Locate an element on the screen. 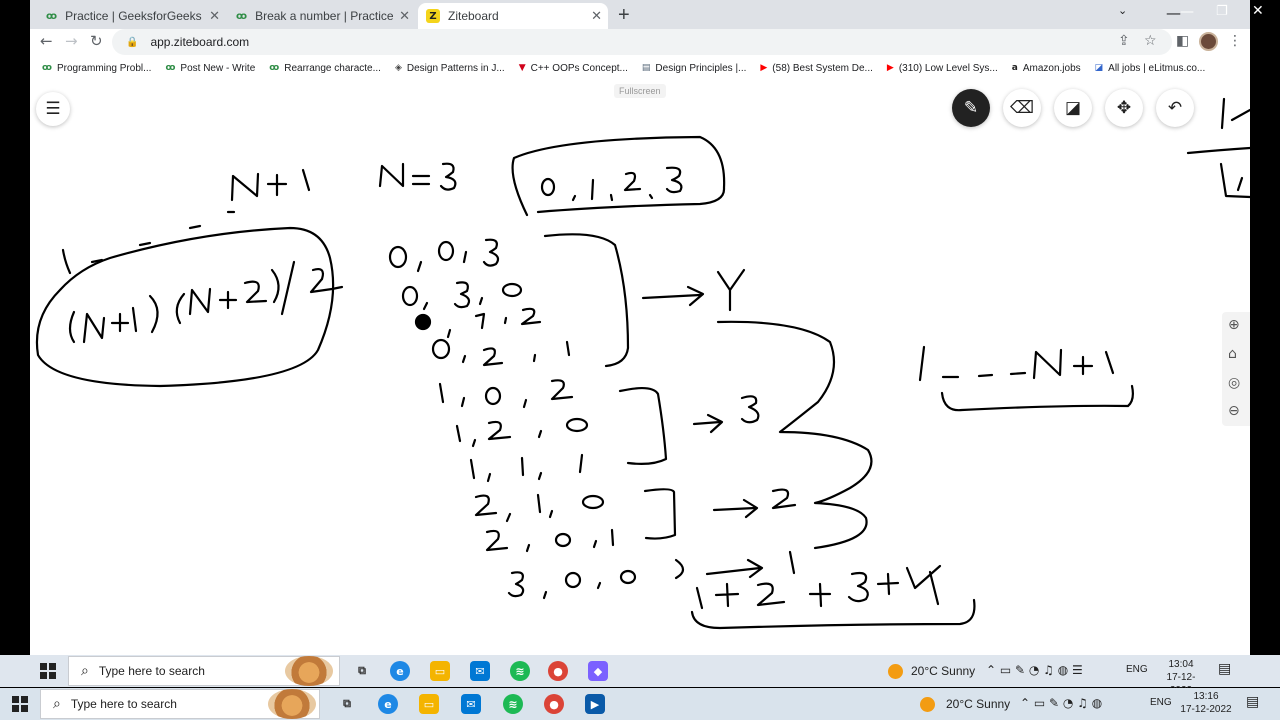  address-bar: 🔒 app.ziteboard.com is located at coordinates (642, 42).